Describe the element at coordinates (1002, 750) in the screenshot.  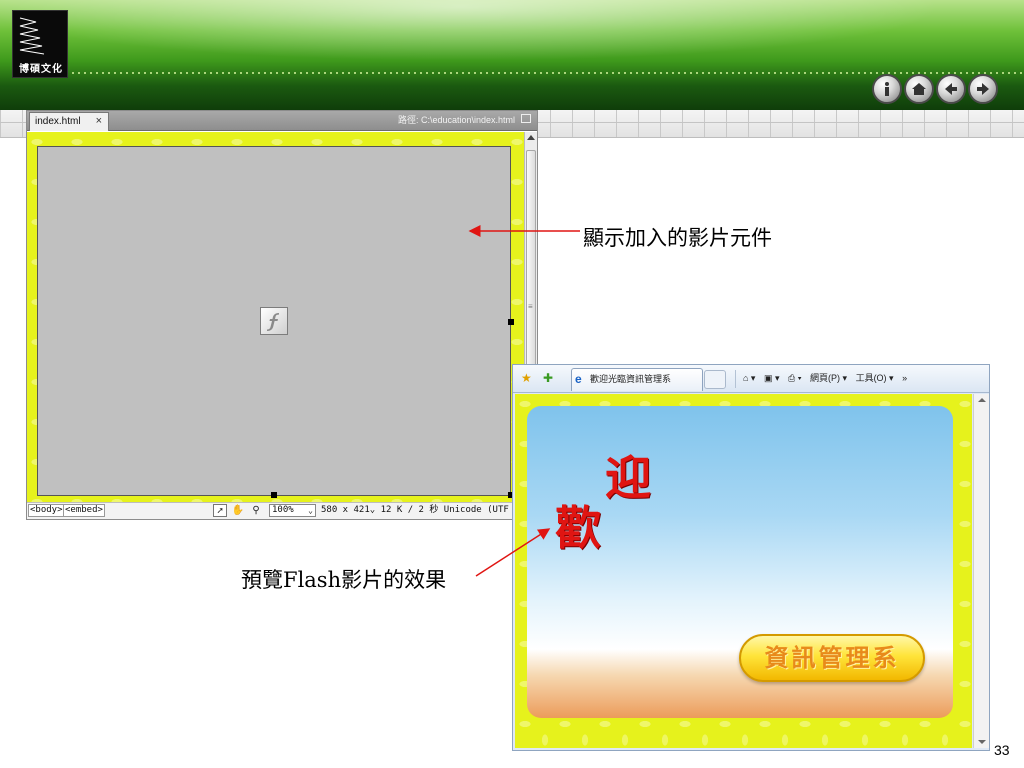
I see `slide-page-number: 33` at that location.